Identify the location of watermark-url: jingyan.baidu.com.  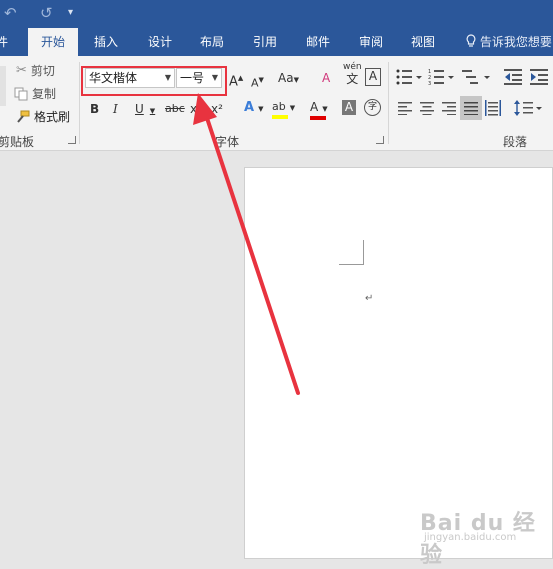
(470, 537).